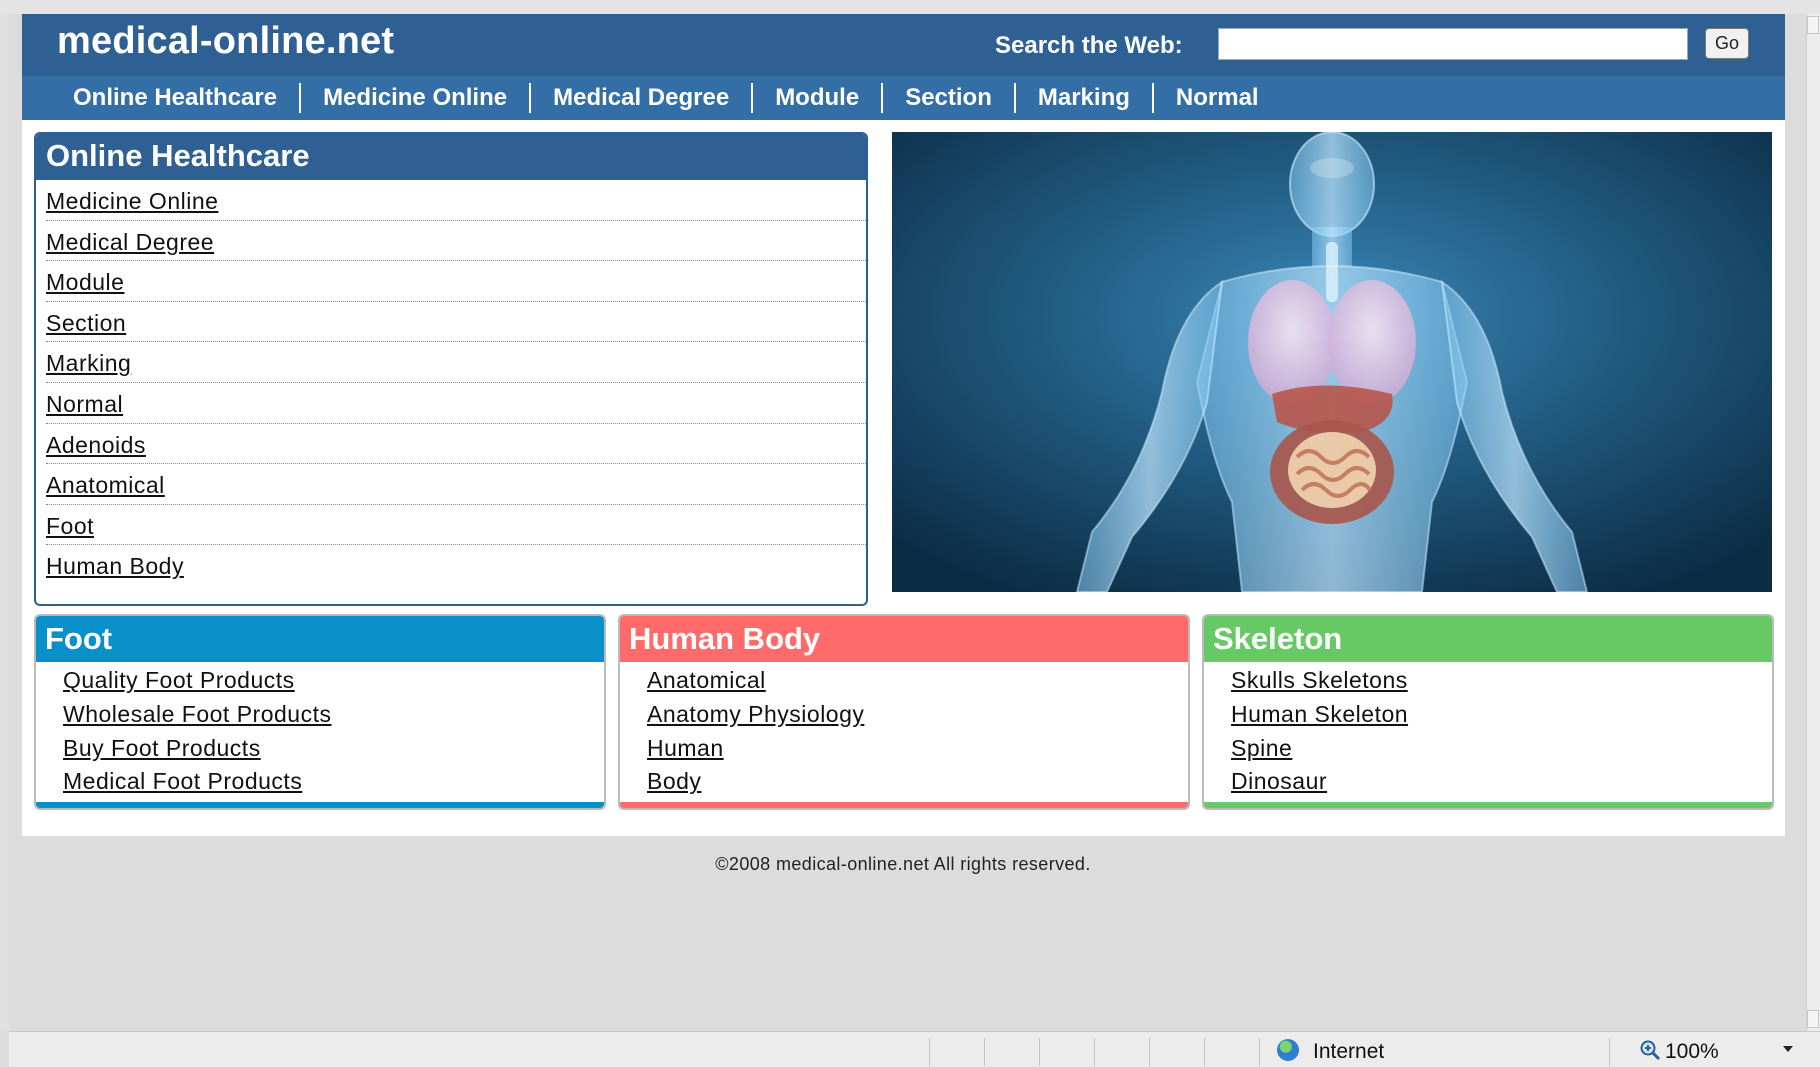 The height and width of the screenshot is (1067, 1820). I want to click on internet-zone-globe-icon, so click(1288, 1050).